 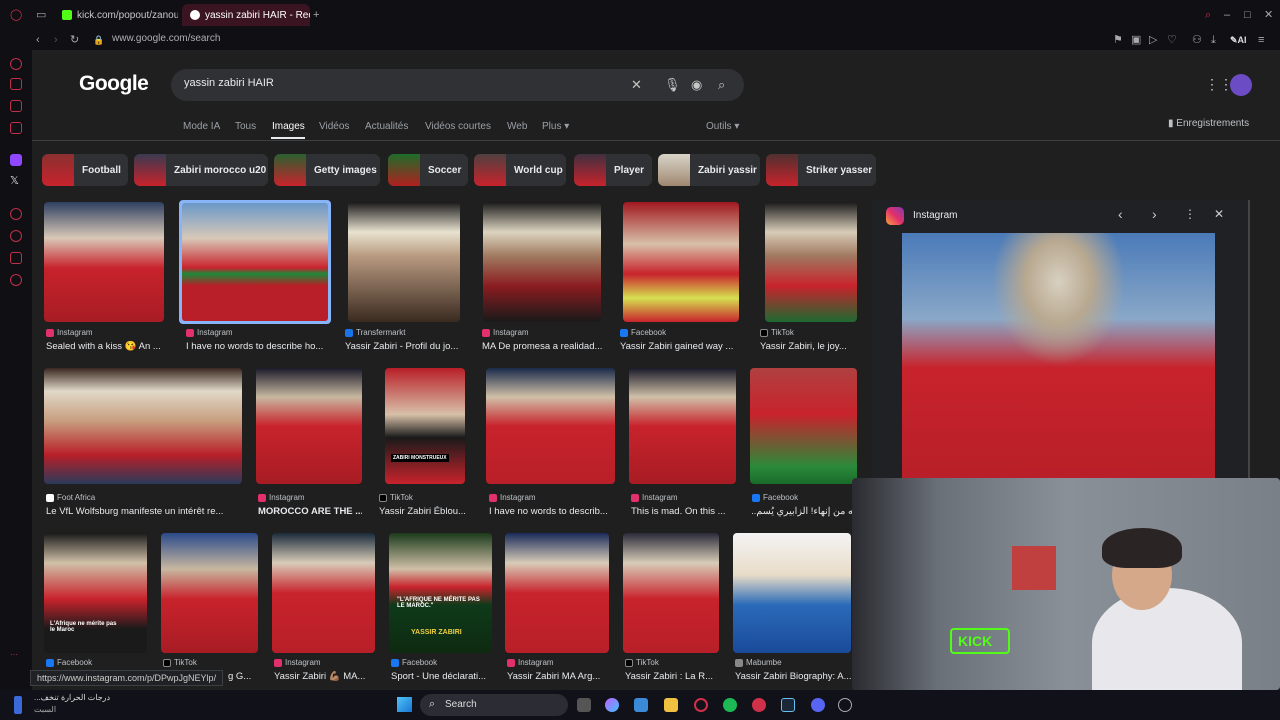 What do you see at coordinates (701, 705) in the screenshot?
I see `opera-taskbar-icon` at bounding box center [701, 705].